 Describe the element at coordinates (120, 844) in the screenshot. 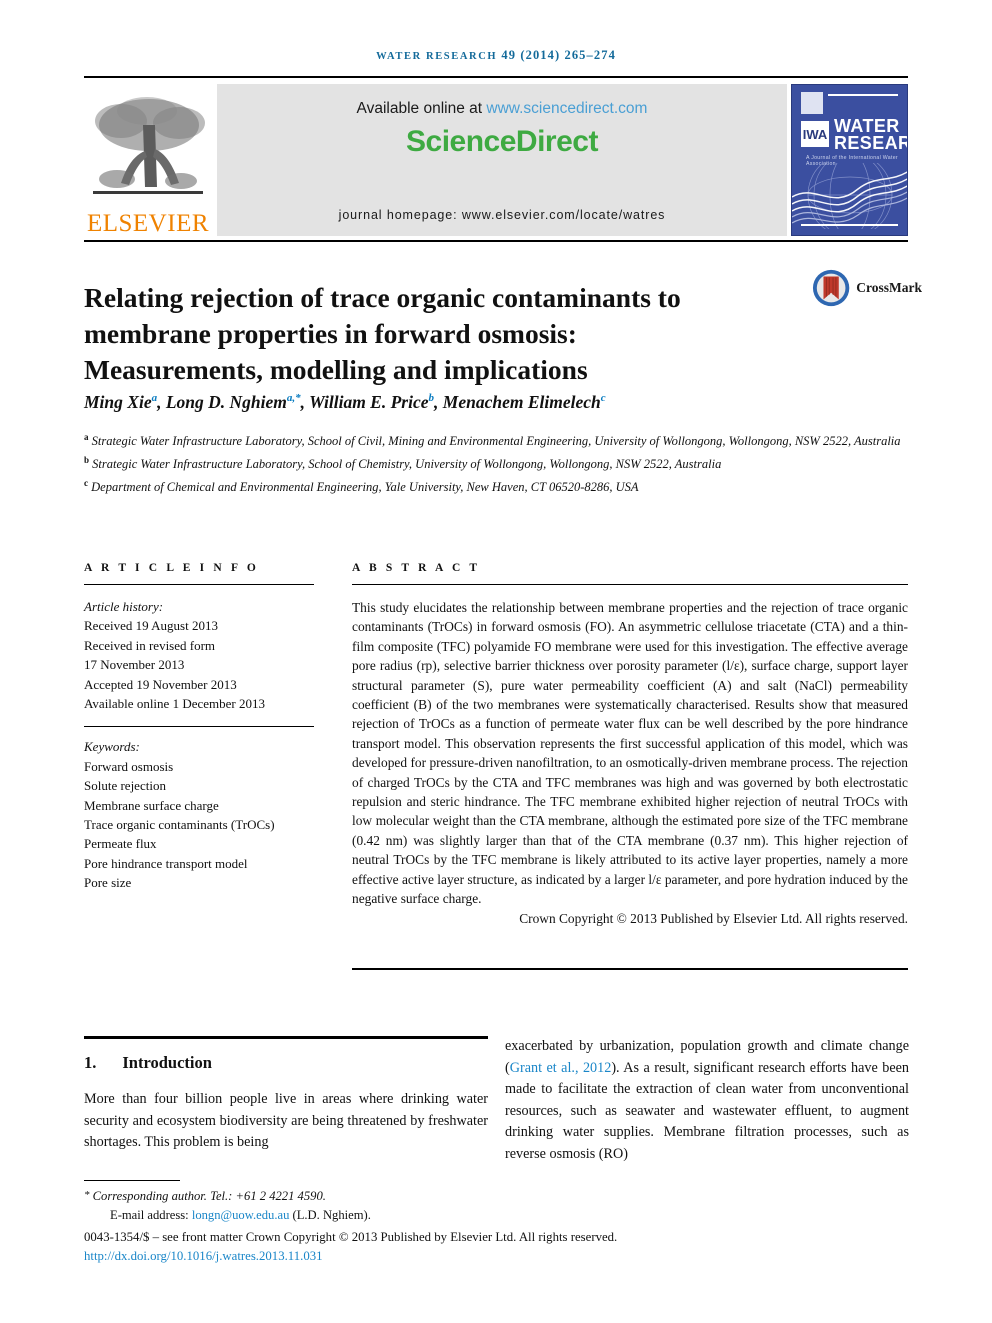

I see `keyword-item: Permeate flux` at that location.